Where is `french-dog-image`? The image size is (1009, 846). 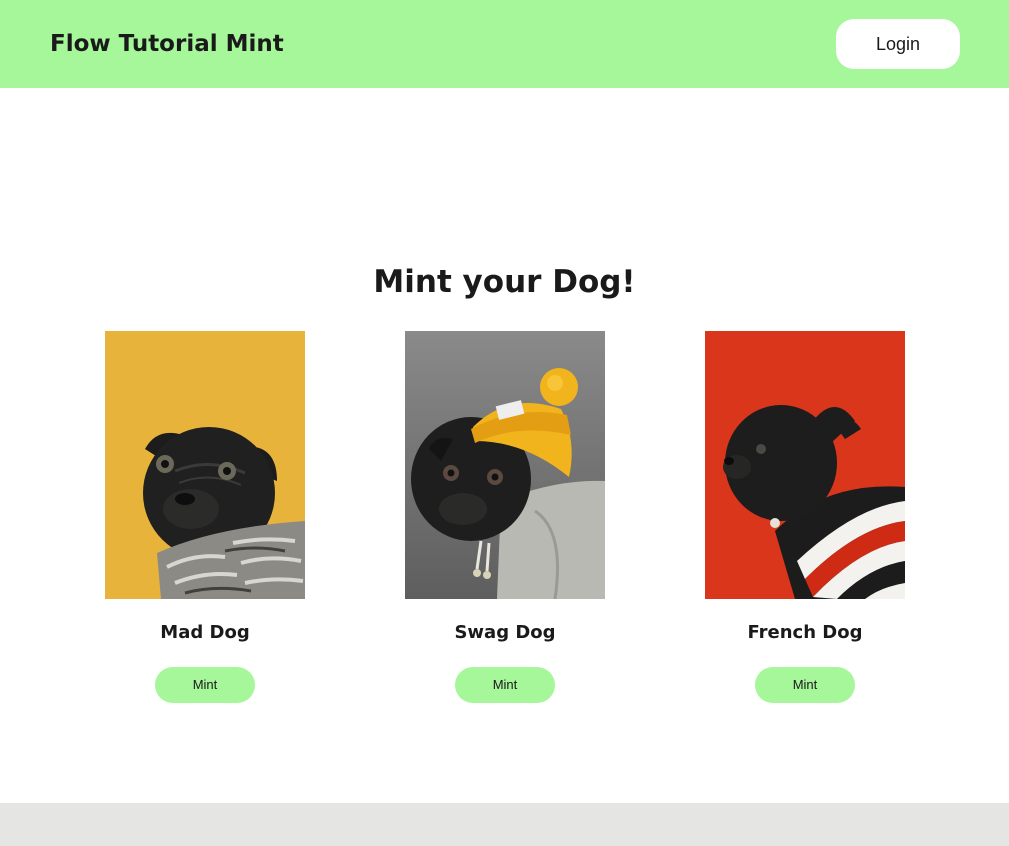
french-dog-image is located at coordinates (805, 465).